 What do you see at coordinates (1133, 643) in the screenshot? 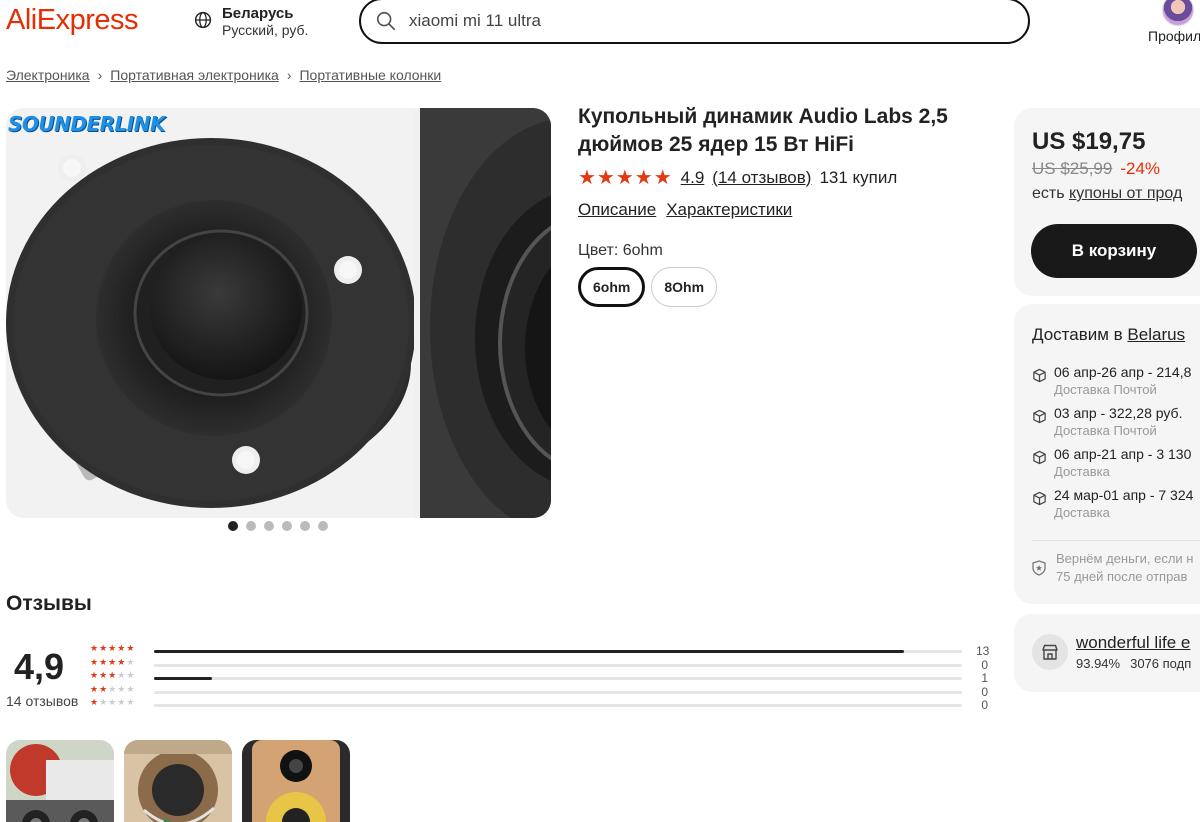
I see `store-name: wonderful life e` at bounding box center [1133, 643].